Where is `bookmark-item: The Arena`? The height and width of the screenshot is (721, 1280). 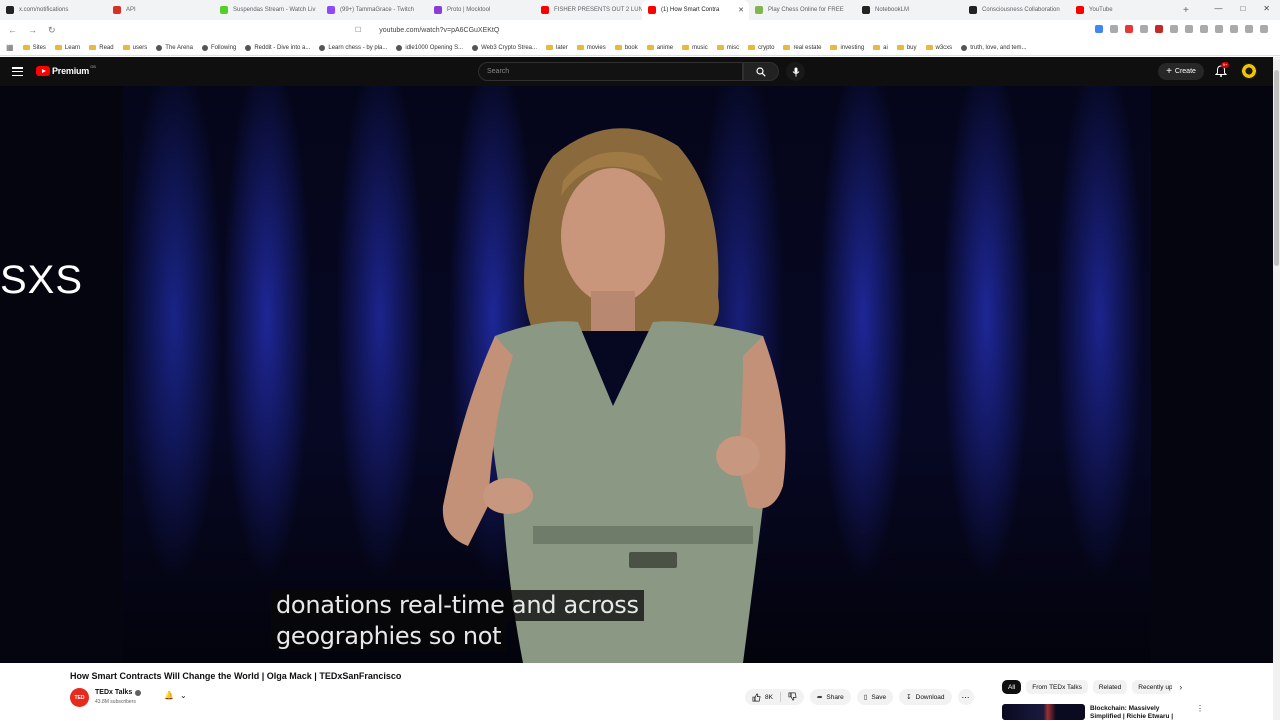
bookmark-item: The Arena is located at coordinates (174, 47).